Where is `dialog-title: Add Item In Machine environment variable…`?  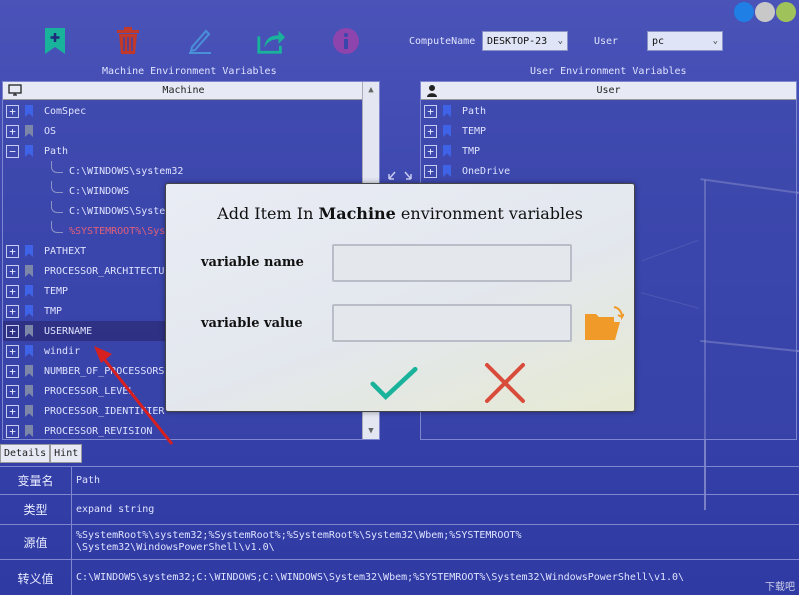 dialog-title: Add Item In Machine environment variable… is located at coordinates (400, 213).